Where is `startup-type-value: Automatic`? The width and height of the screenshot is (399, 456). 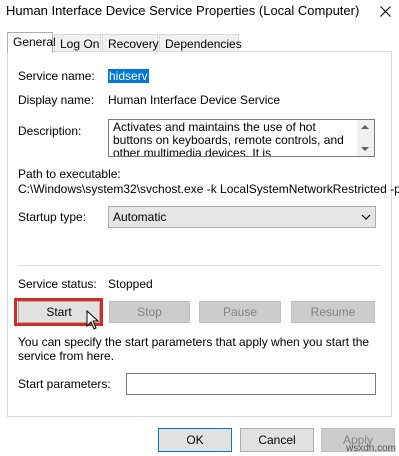 startup-type-value: Automatic is located at coordinates (140, 217).